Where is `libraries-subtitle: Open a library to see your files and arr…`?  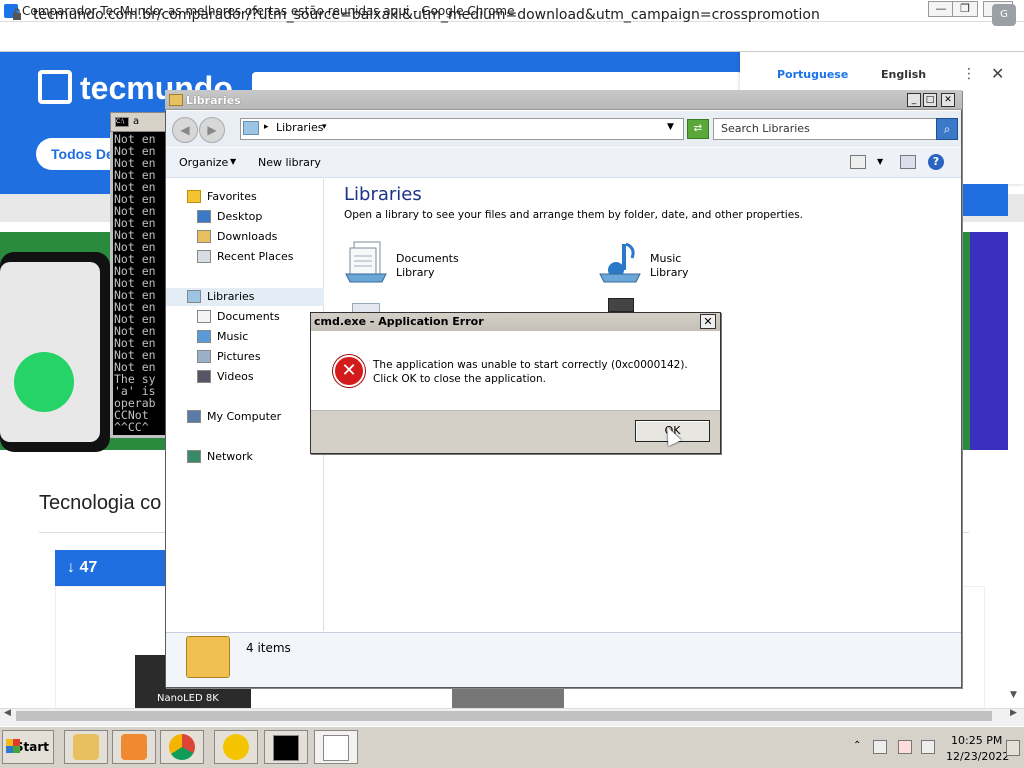
libraries-subtitle: Open a library to see your files and arr… is located at coordinates (573, 215).